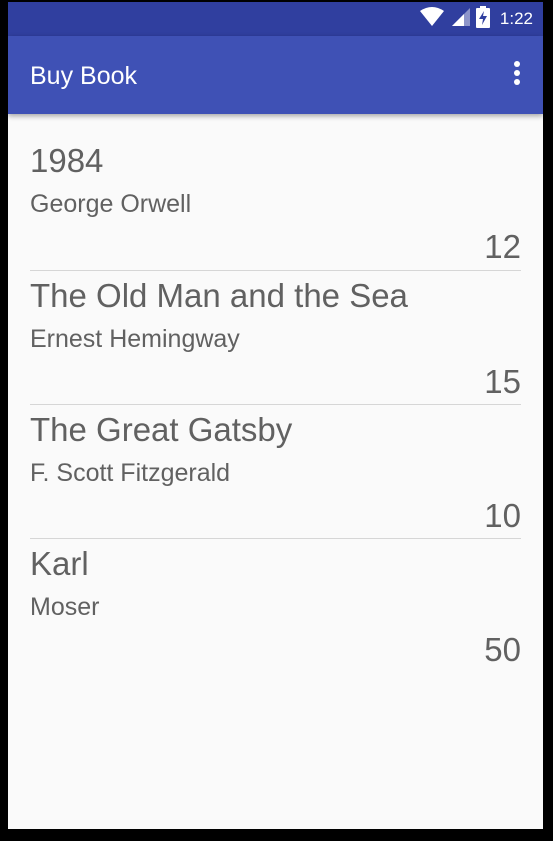  I want to click on app-bar: Buy Book, so click(275, 75).